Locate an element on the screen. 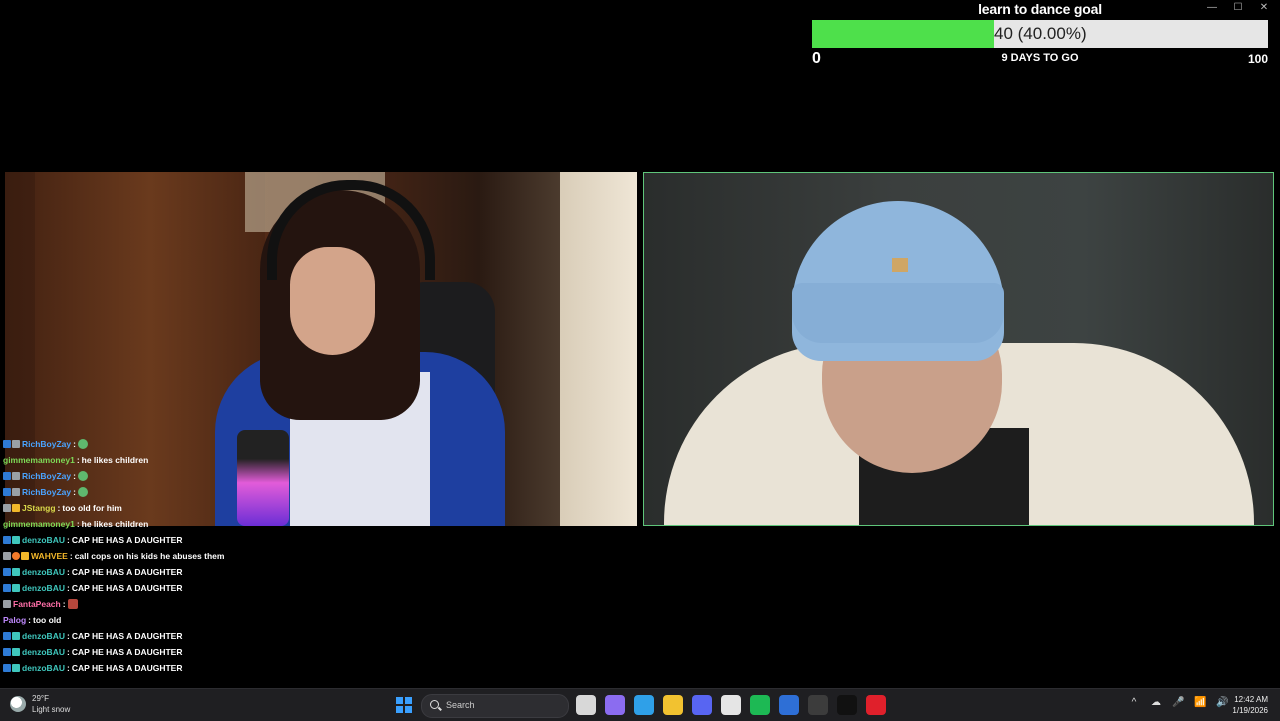 This screenshot has height=721, width=1280. show-hidden-icons: ^ is located at coordinates (1134, 703).